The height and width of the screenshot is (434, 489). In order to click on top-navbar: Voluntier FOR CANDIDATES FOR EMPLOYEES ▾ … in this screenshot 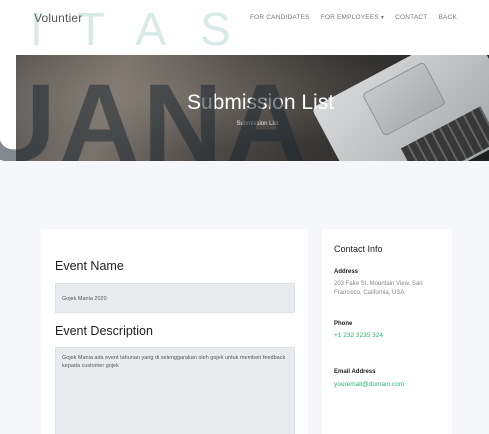, I will do `click(244, 20)`.